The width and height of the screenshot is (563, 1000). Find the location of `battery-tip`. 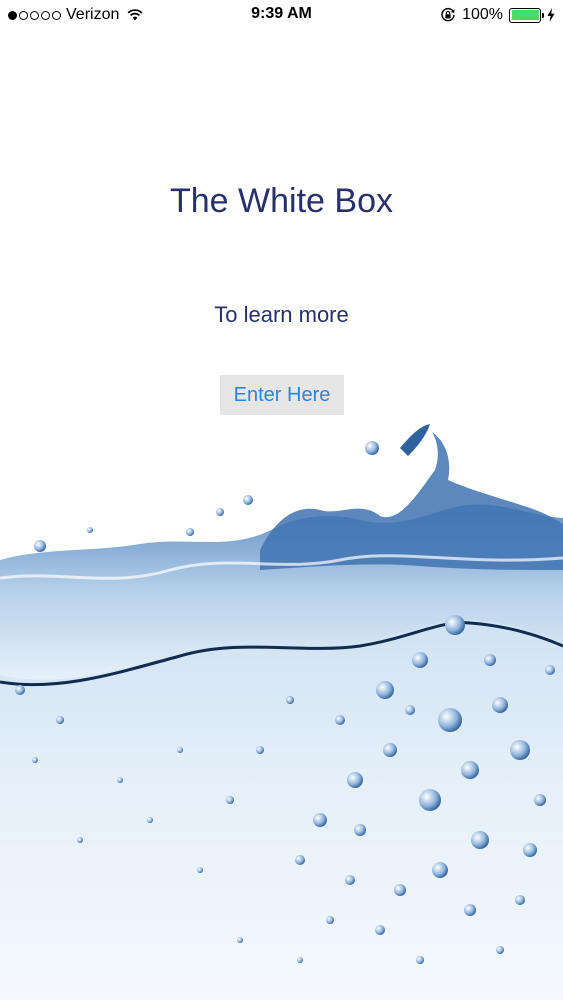

battery-tip is located at coordinates (542, 15).